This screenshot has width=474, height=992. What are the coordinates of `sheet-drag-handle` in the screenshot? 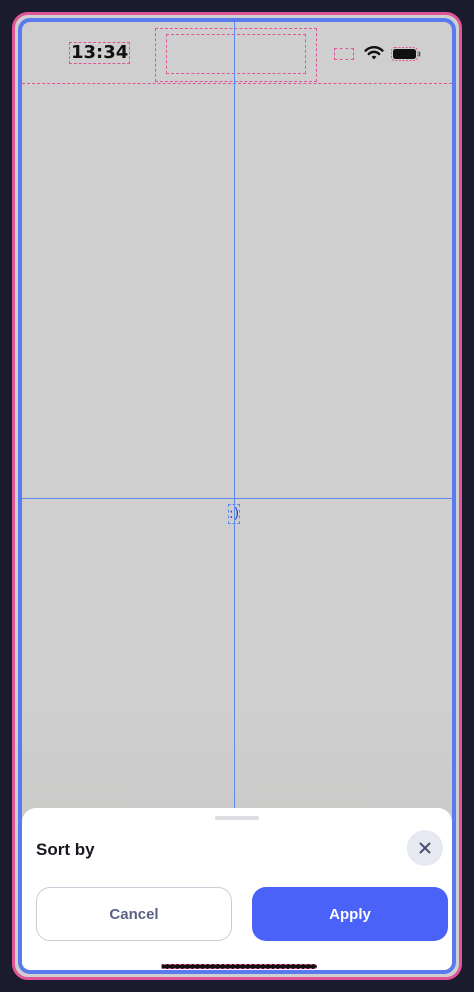 It's located at (237, 818).